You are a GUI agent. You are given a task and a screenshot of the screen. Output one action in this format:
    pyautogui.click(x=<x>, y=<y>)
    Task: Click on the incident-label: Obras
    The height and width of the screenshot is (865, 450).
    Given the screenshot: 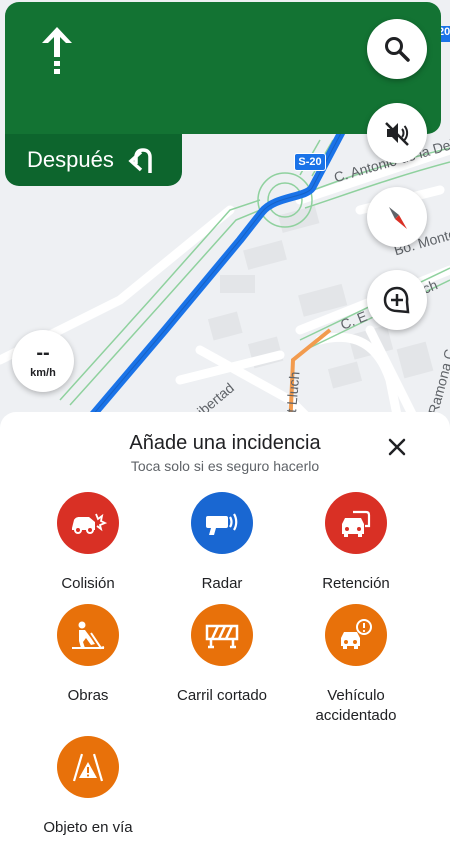 What is the action you would take?
    pyautogui.click(x=88, y=695)
    